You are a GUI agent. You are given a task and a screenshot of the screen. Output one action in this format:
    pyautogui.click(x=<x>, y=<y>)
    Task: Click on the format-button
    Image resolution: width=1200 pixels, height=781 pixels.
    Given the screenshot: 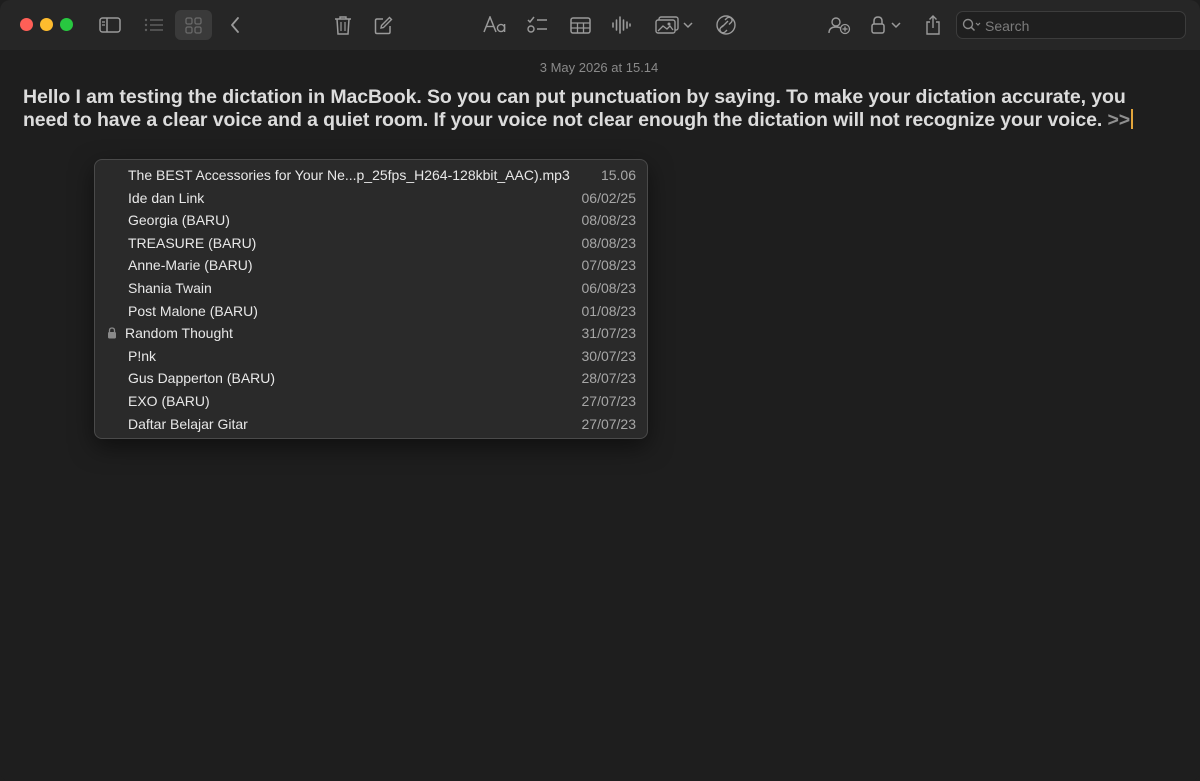 What is the action you would take?
    pyautogui.click(x=495, y=25)
    